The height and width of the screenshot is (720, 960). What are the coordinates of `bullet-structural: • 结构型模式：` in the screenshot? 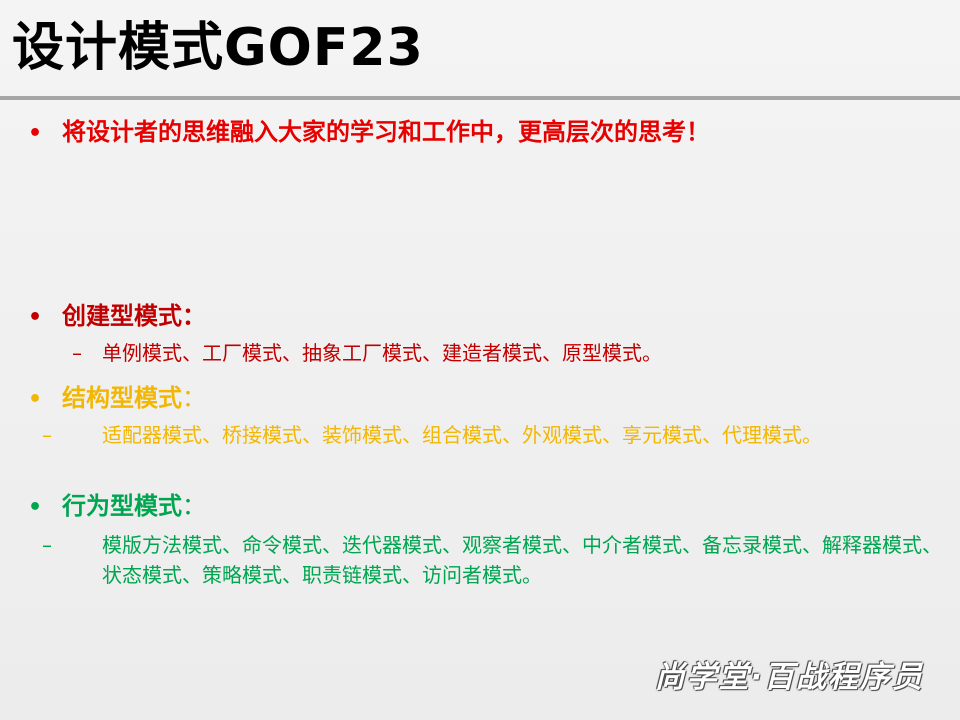 It's located at (117, 399).